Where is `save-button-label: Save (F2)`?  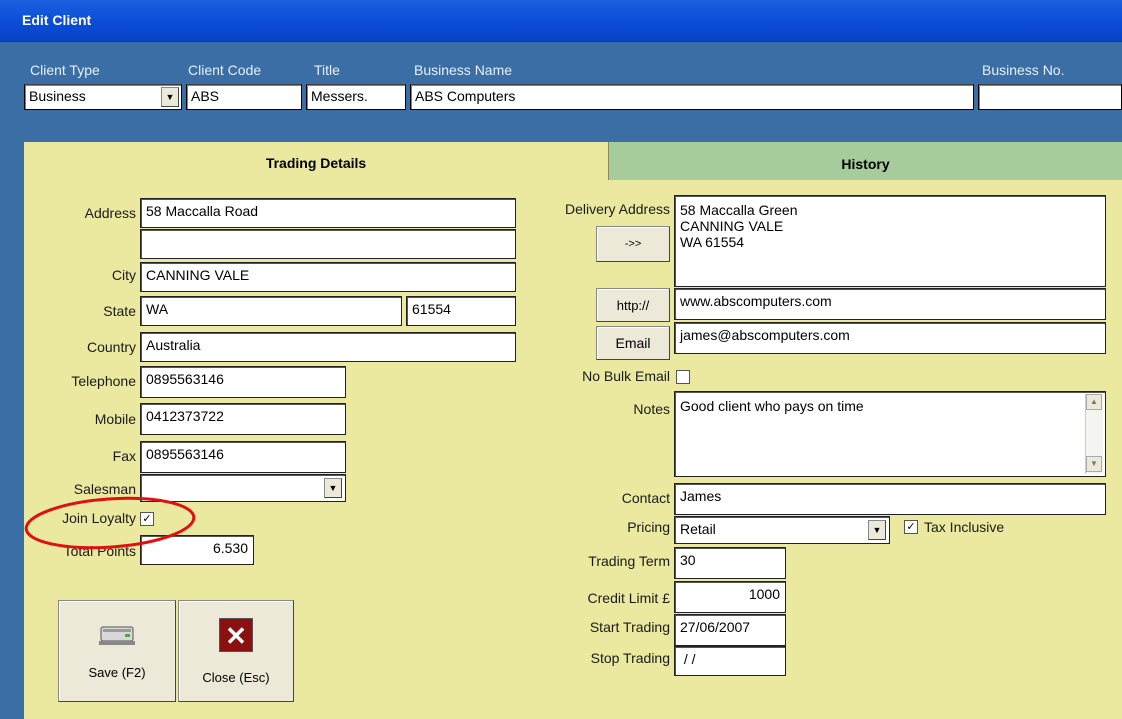
save-button-label: Save (F2) is located at coordinates (117, 672).